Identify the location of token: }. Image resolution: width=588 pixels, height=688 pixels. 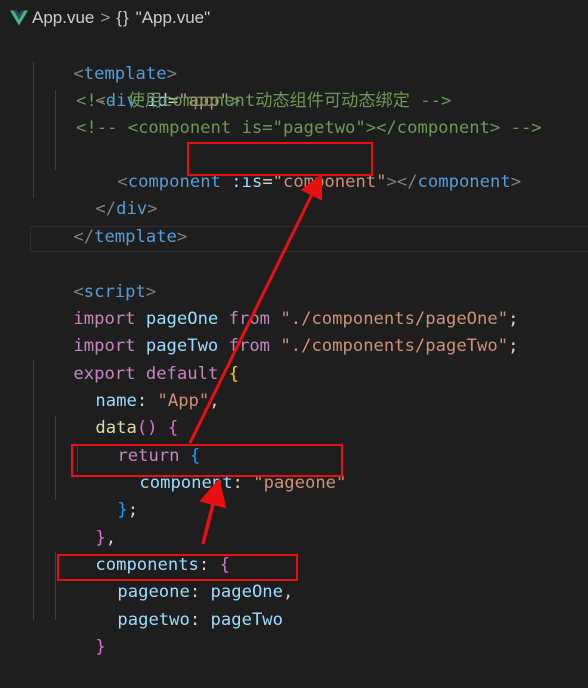
(100, 647).